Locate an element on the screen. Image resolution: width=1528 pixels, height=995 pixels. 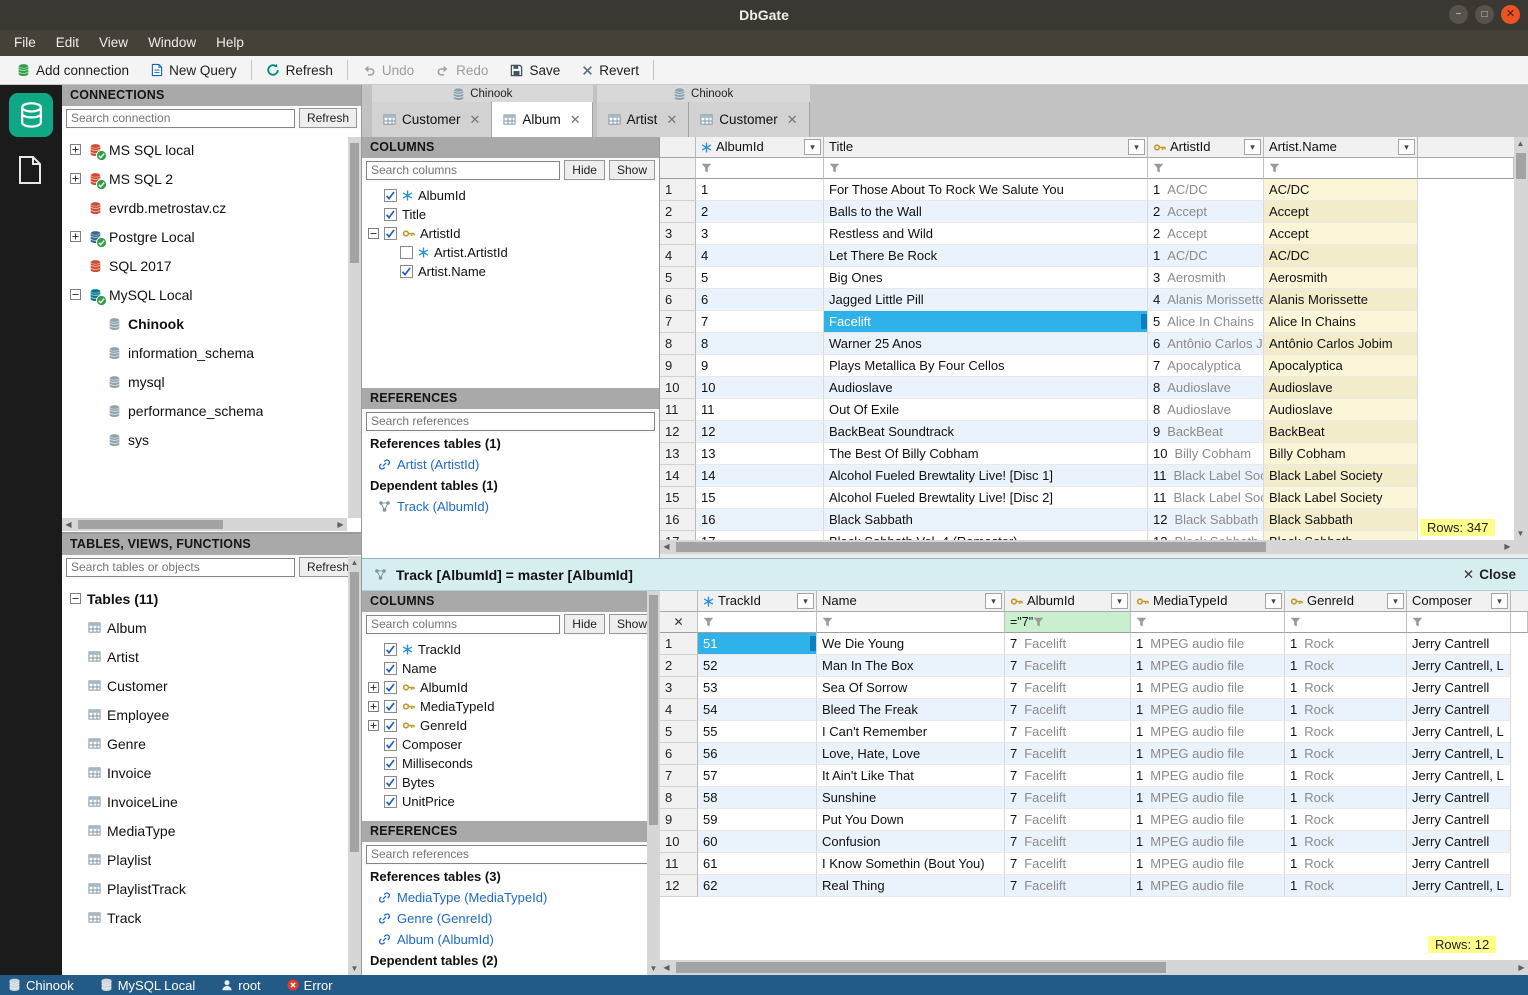
toolbar-undo: Undo is located at coordinates (388, 70).